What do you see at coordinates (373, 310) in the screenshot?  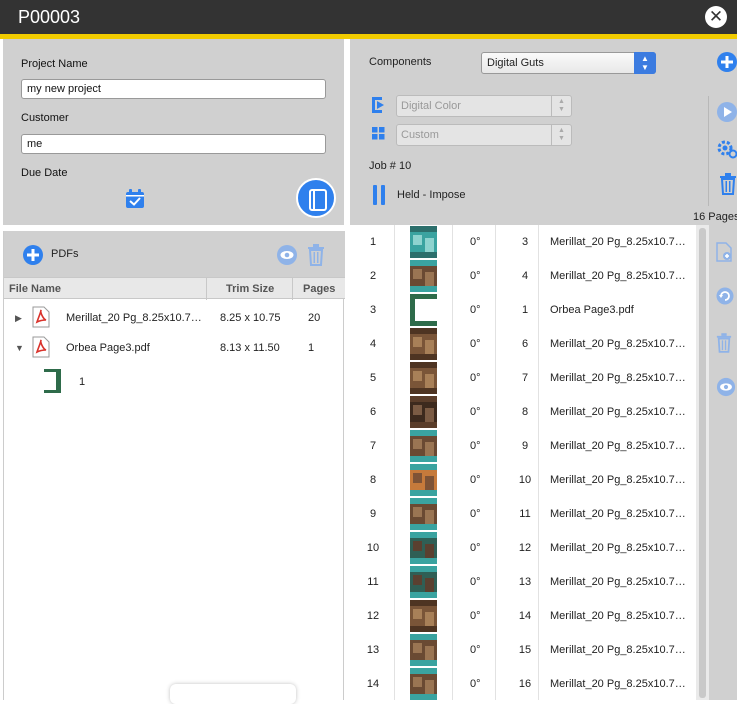 I see `row-index: 3` at bounding box center [373, 310].